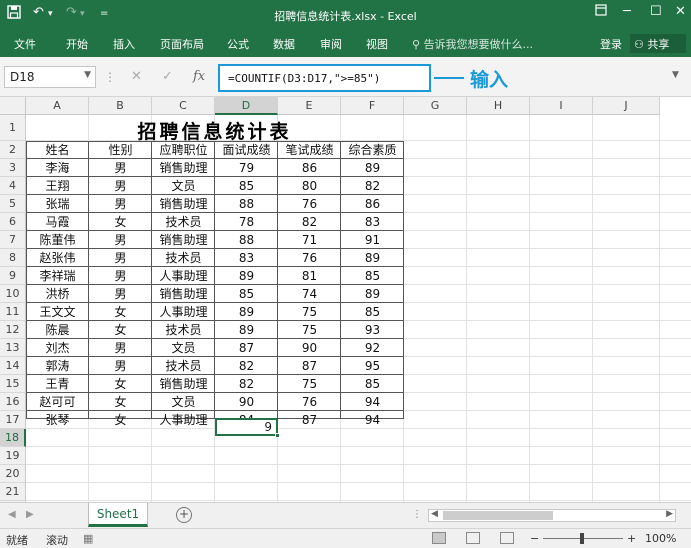 This screenshot has width=691, height=548. Describe the element at coordinates (12, 514) in the screenshot. I see `prev-sheet-icon: ◀` at that location.